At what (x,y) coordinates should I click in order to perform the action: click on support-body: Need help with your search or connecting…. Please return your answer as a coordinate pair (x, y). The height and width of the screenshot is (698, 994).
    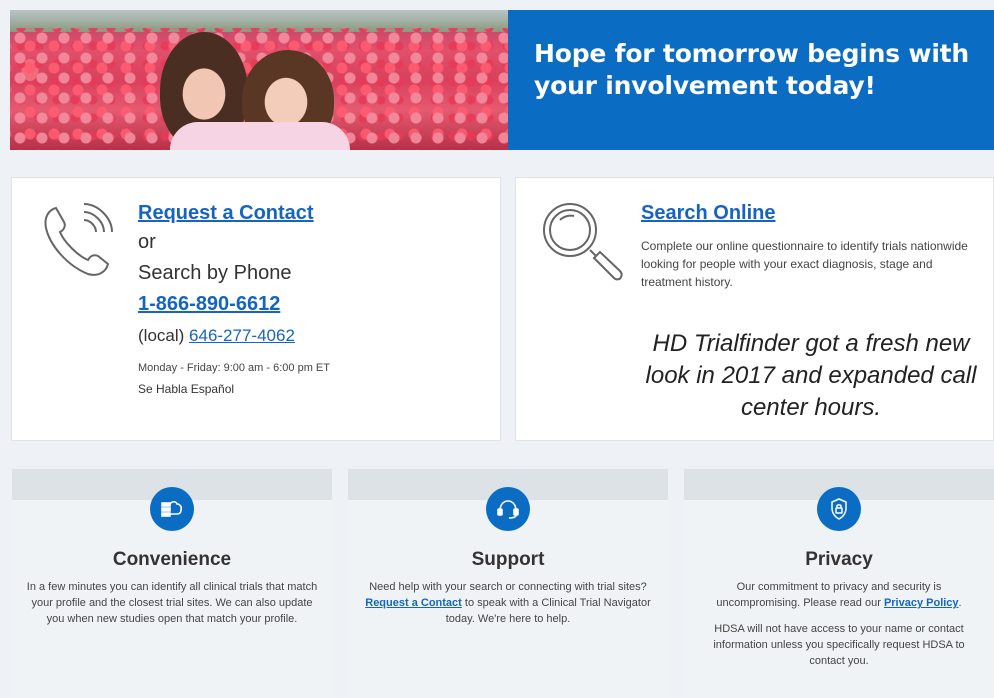
    Looking at the image, I should click on (508, 603).